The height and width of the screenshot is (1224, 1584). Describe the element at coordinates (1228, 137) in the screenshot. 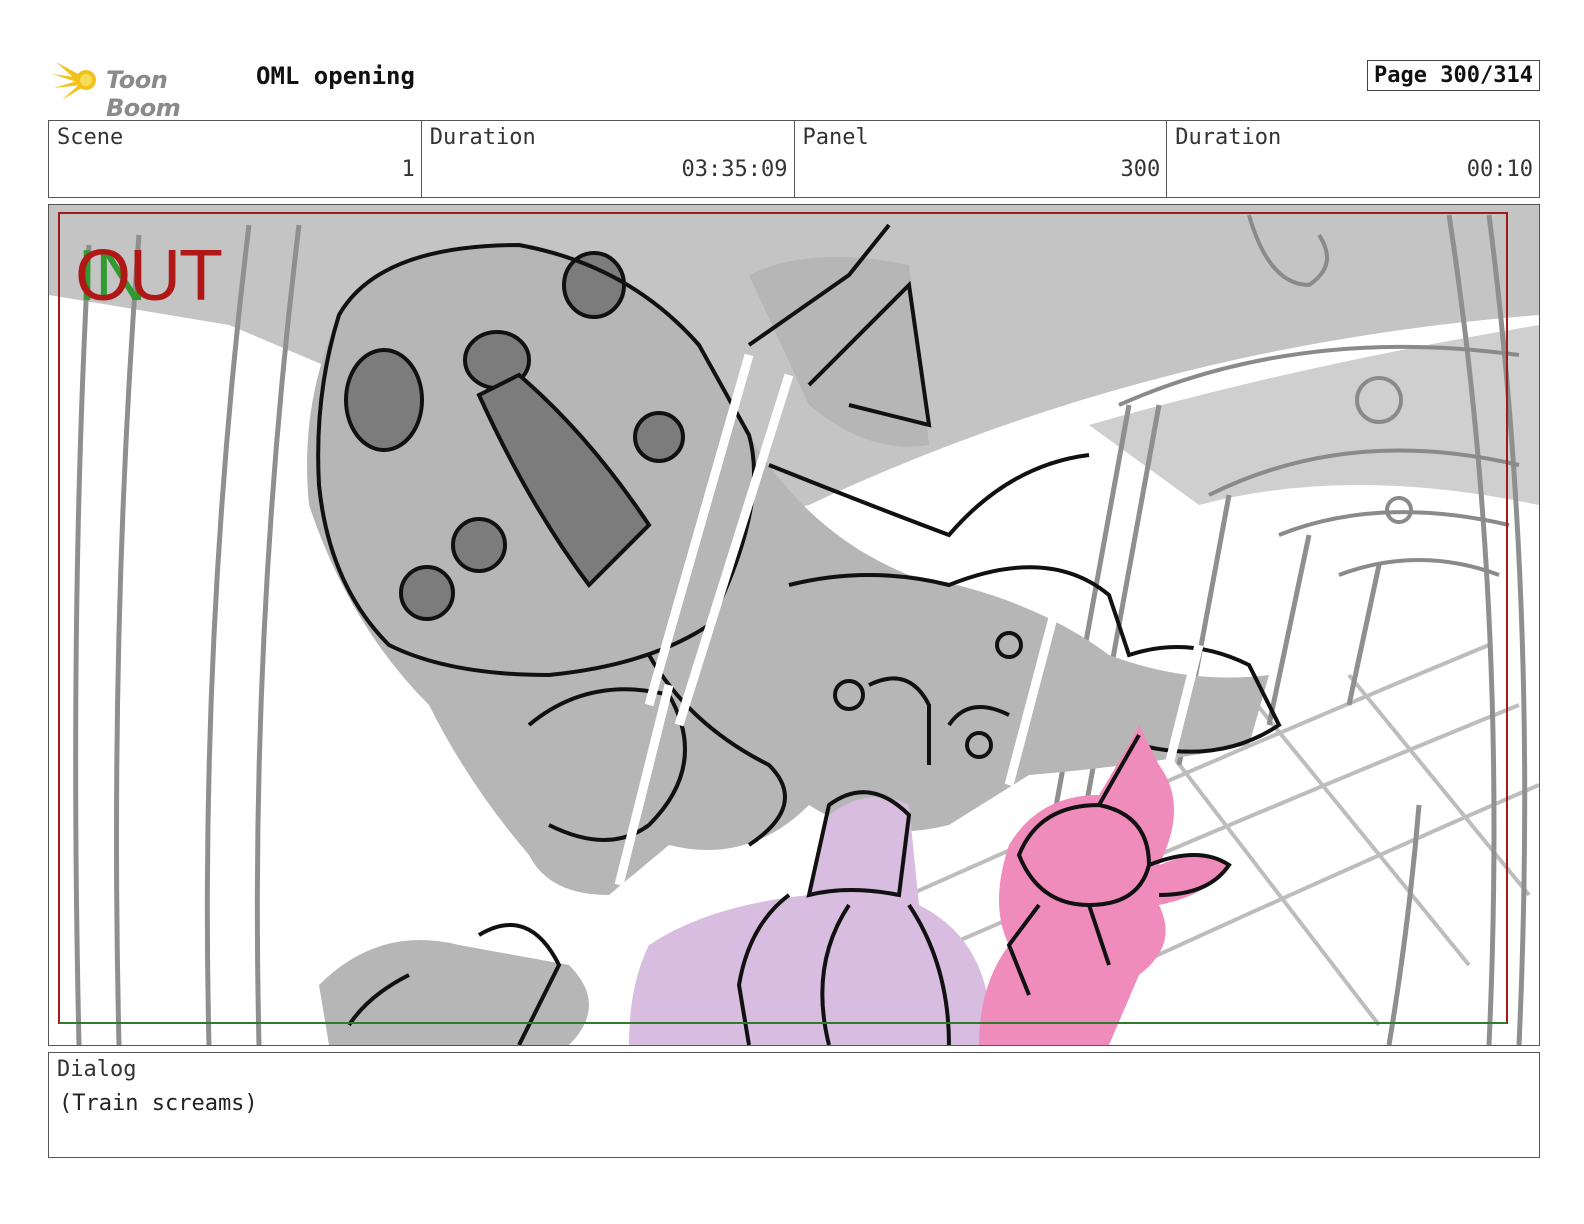

I see `panel-duration-label: Duration` at that location.